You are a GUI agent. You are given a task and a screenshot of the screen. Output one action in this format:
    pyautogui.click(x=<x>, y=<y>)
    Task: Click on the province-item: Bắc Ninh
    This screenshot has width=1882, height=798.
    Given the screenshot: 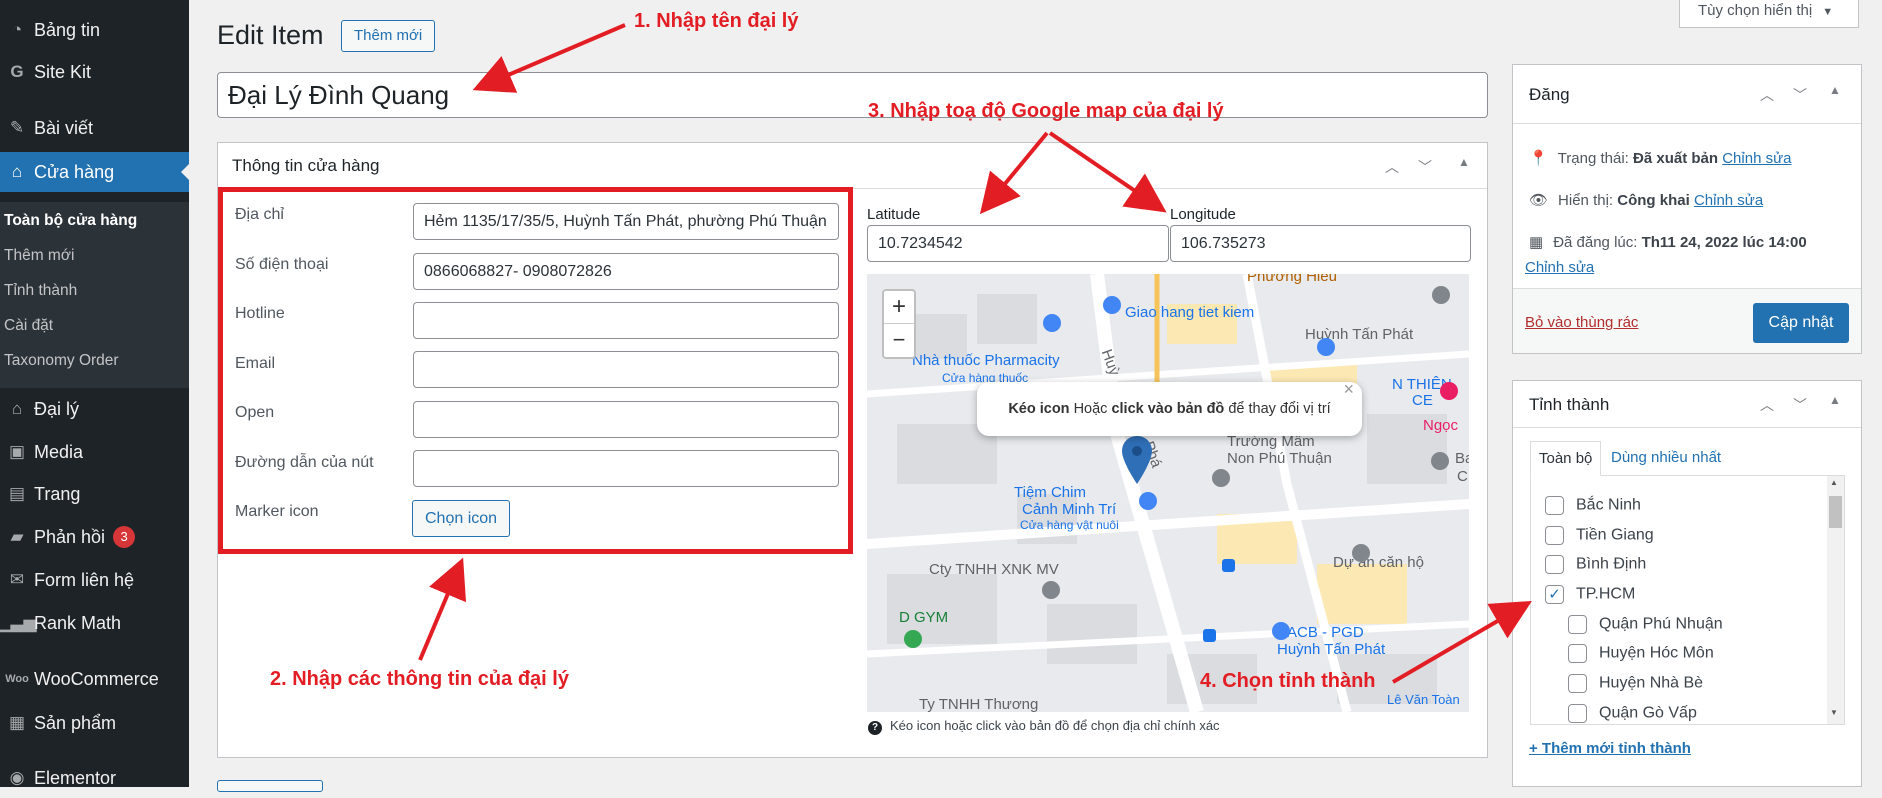 What is the action you would take?
    pyautogui.click(x=1593, y=505)
    